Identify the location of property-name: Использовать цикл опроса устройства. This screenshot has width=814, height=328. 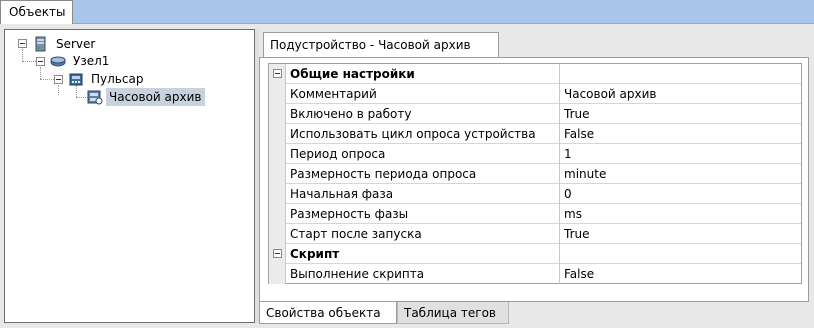
(423, 134).